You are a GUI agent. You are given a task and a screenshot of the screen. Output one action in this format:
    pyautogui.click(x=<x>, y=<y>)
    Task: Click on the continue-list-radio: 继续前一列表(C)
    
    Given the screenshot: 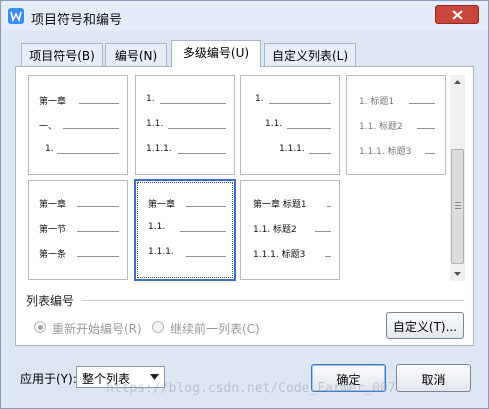 What is the action you would take?
    pyautogui.click(x=208, y=327)
    